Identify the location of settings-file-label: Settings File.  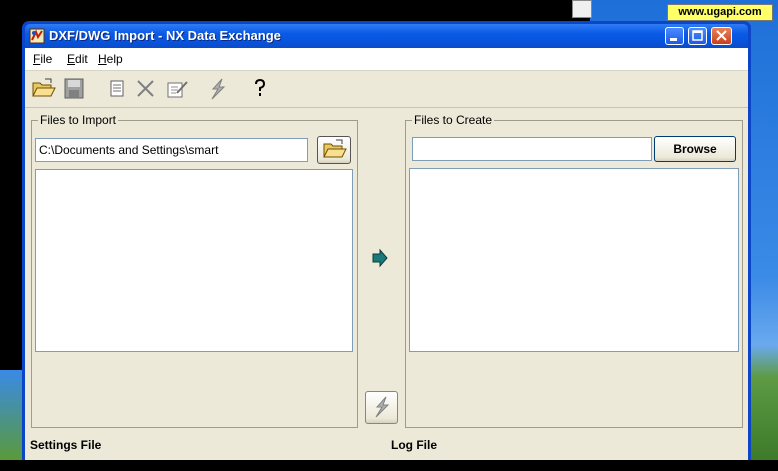
(66, 445).